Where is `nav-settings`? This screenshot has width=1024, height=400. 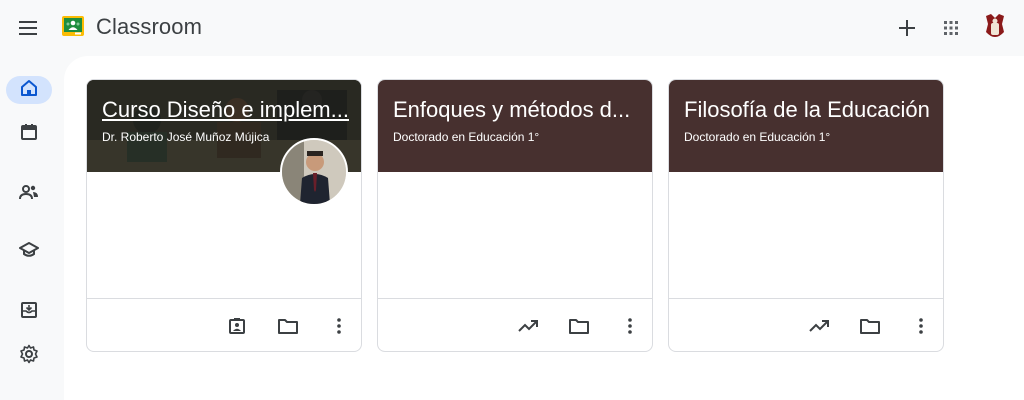
nav-settings is located at coordinates (29, 356).